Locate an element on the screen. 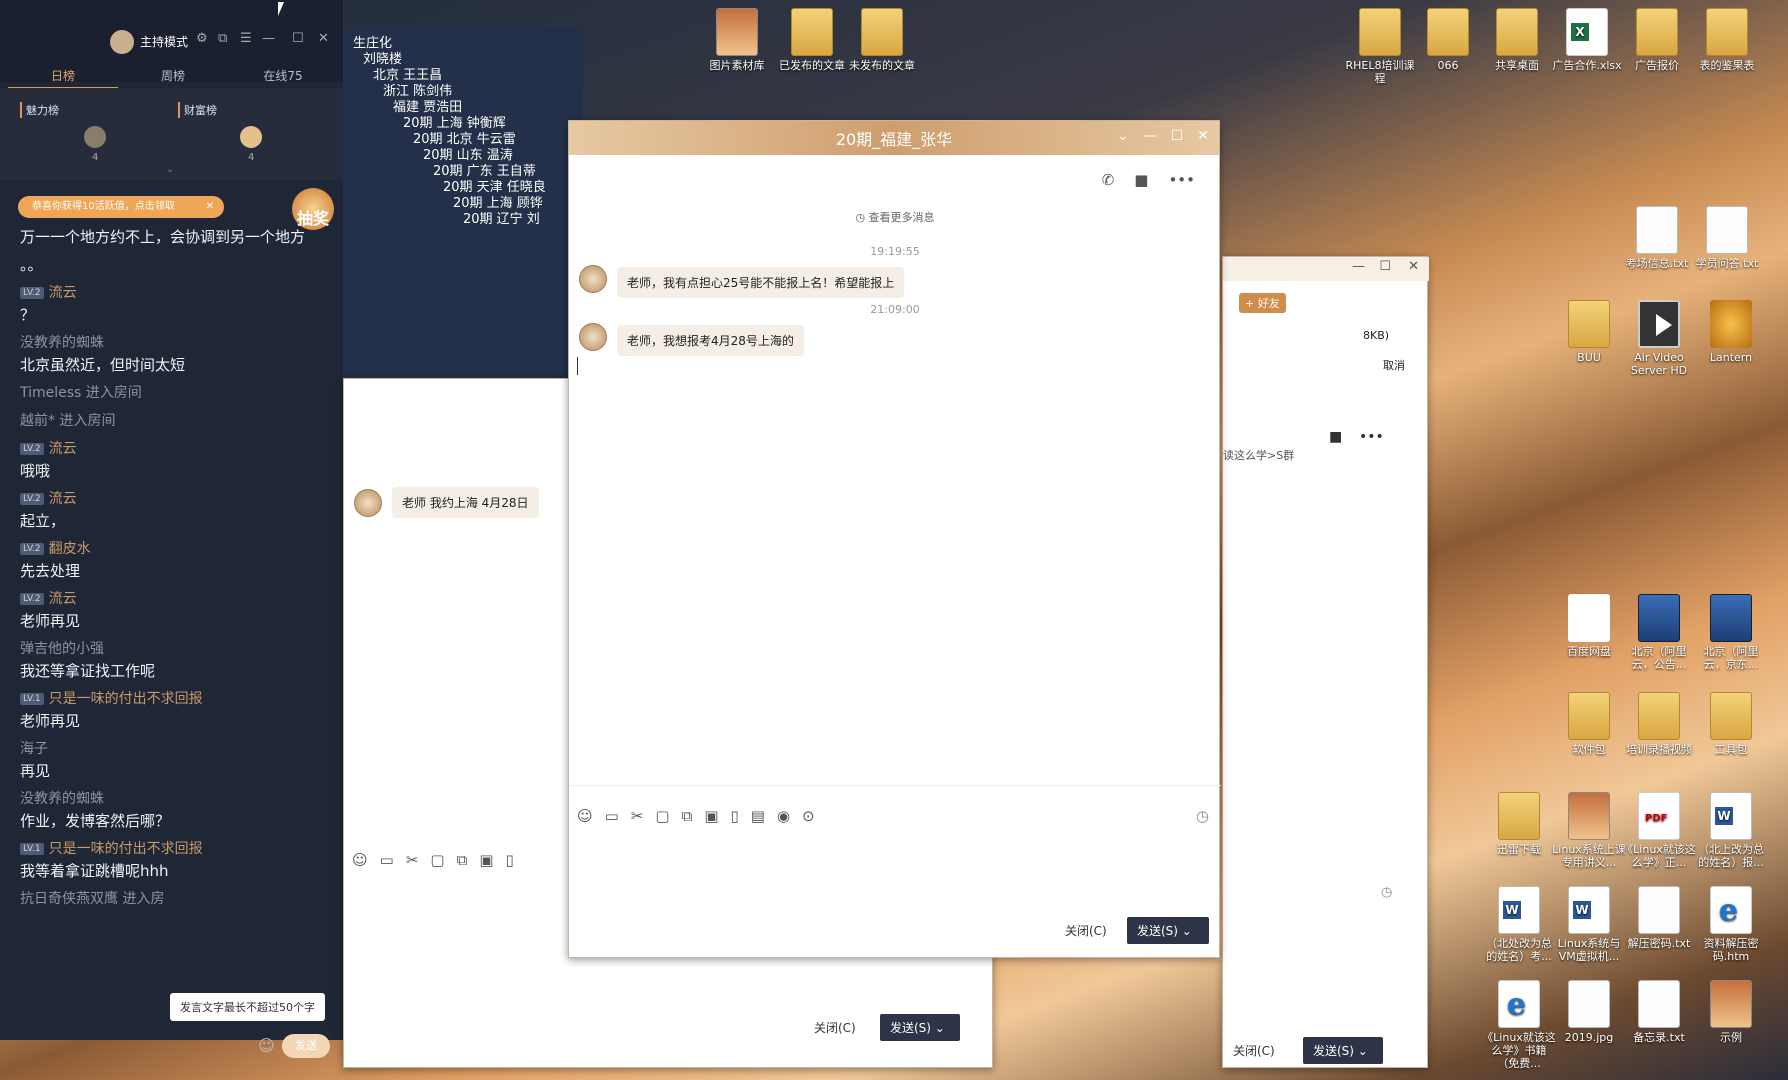  right-window-close-icon: ✕ is located at coordinates (1413, 266).